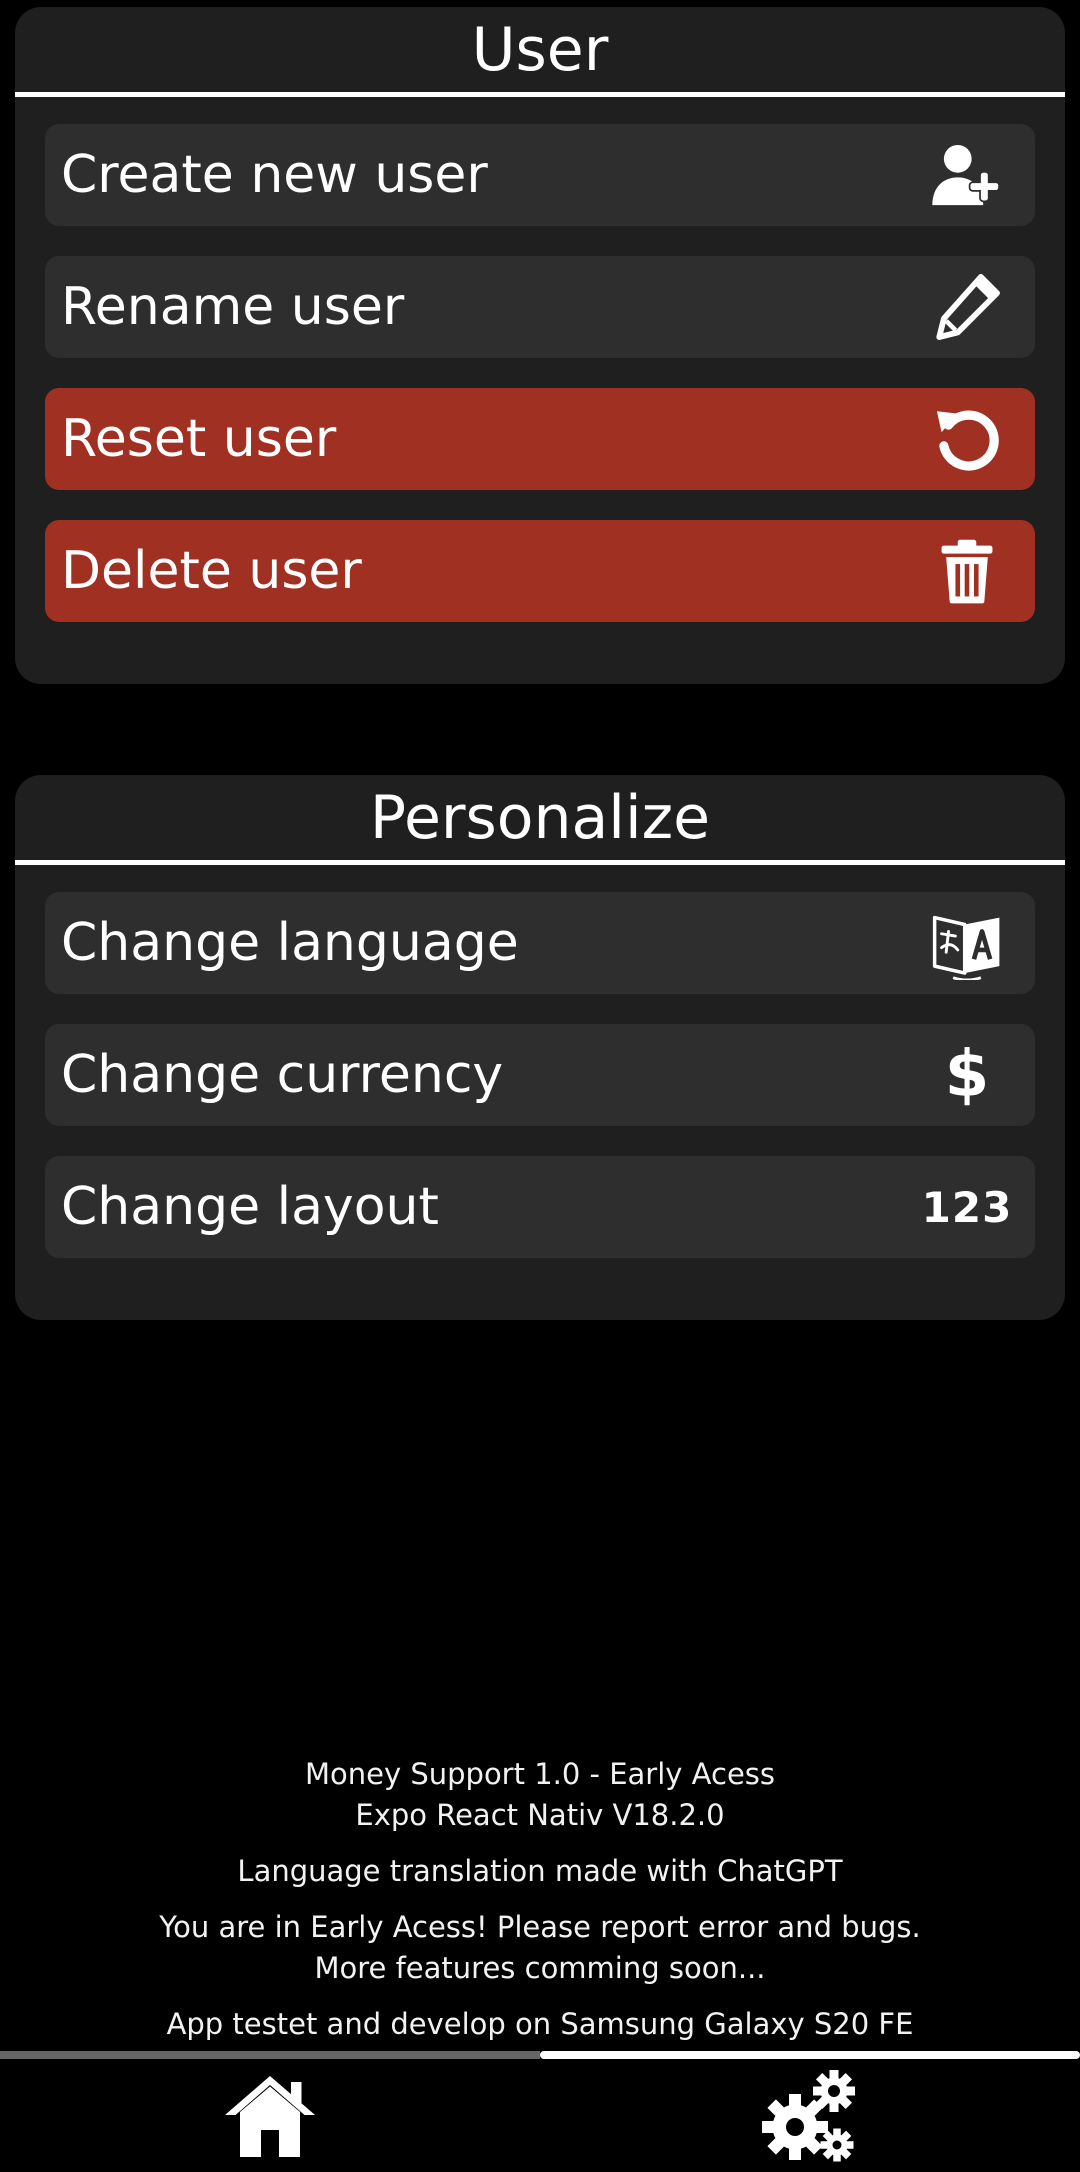  I want to click on home-tab-indicator, so click(270, 2055).